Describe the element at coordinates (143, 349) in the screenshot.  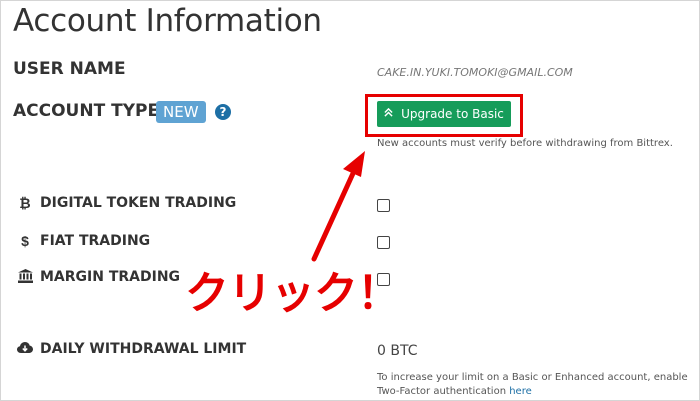
I see `daily-withdrawal-limit-label: DAILY WITHDRAWAL LIMIT` at that location.